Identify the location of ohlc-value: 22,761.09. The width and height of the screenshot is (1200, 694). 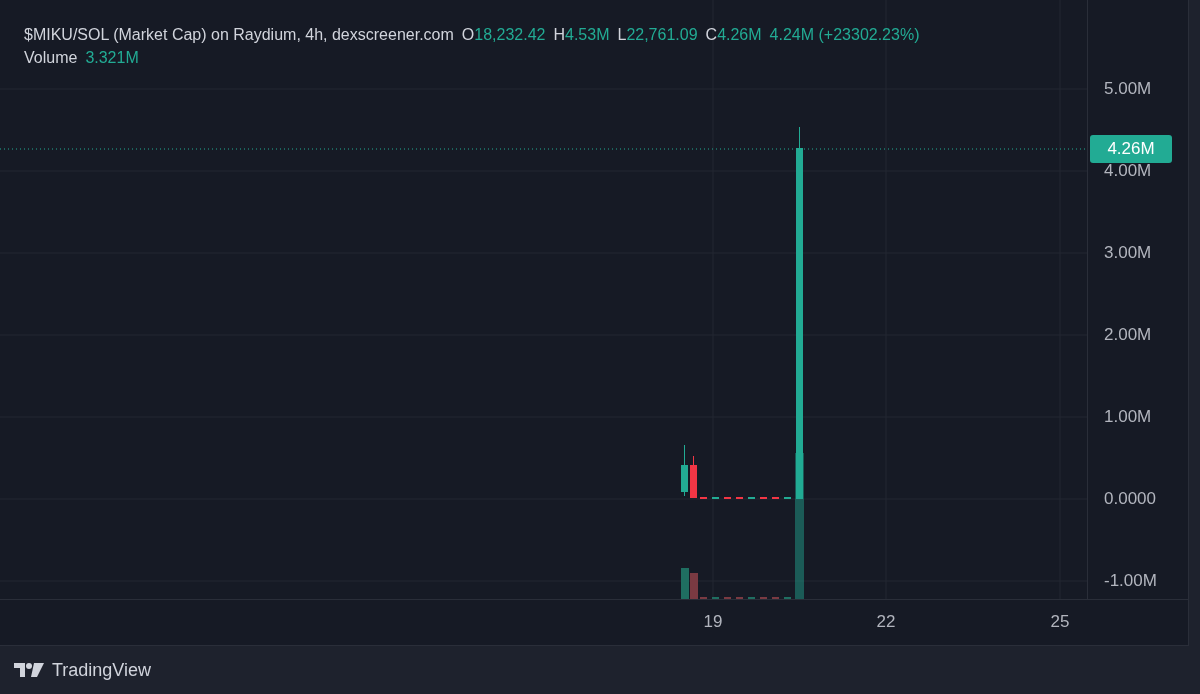
(662, 35).